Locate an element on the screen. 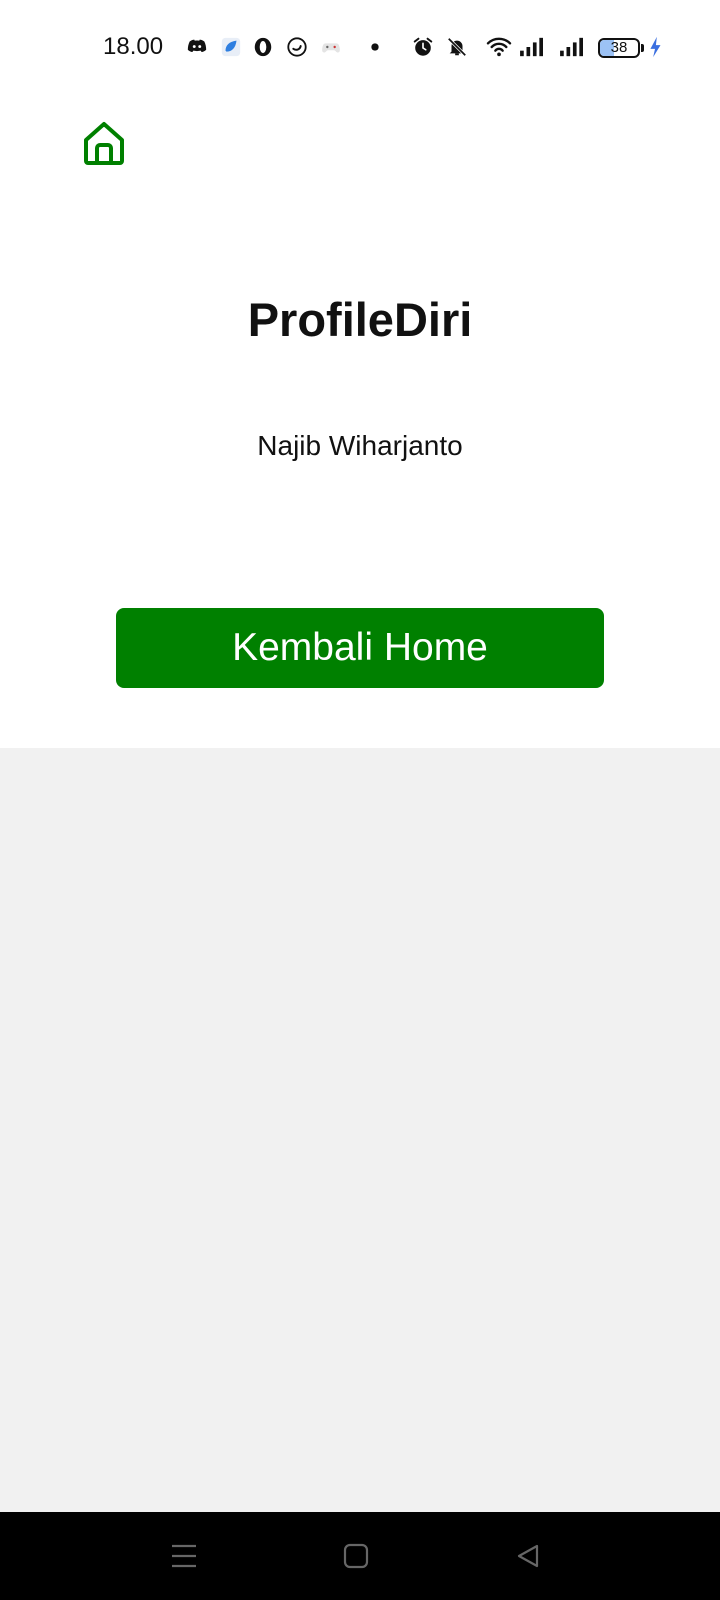 The width and height of the screenshot is (720, 1600). dot-icon is located at coordinates (375, 47).